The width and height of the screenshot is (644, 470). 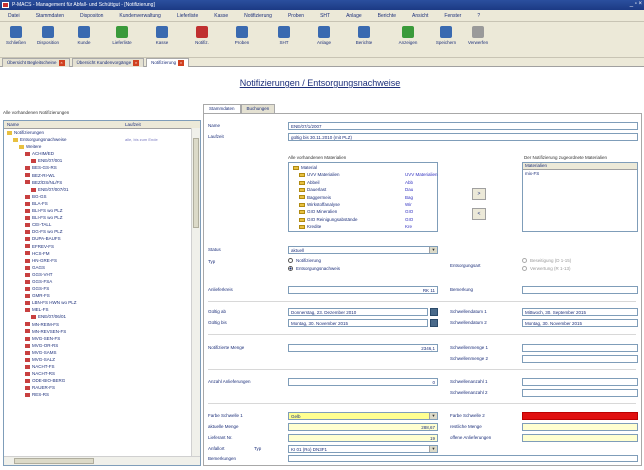 What do you see at coordinates (580, 197) in the screenshot?
I see `assigned-materials-list: Materialien mix-FS` at bounding box center [580, 197].